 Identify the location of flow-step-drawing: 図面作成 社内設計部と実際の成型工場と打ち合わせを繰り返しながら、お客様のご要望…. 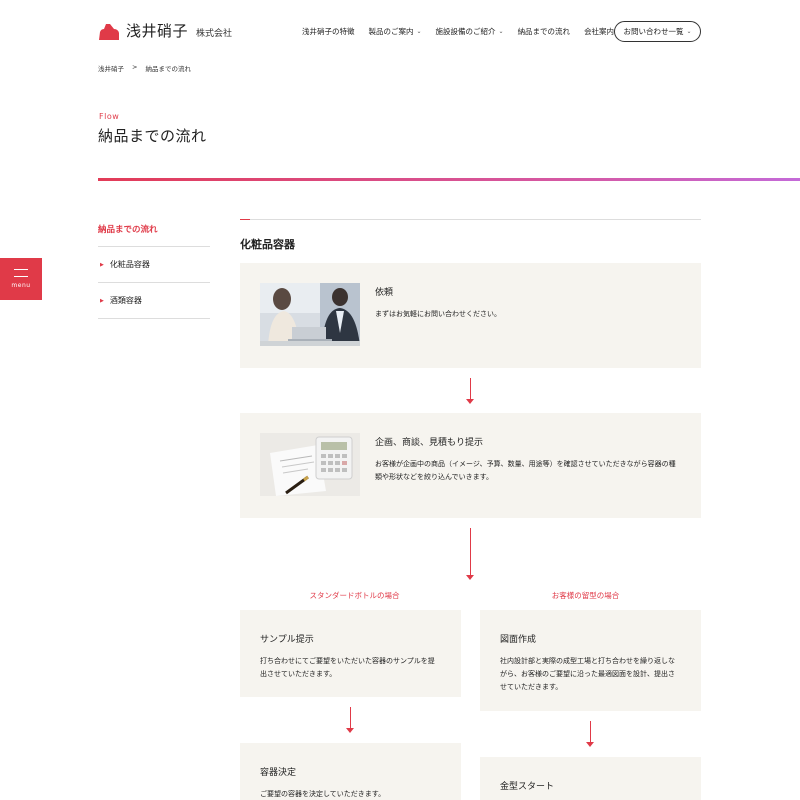
(590, 660).